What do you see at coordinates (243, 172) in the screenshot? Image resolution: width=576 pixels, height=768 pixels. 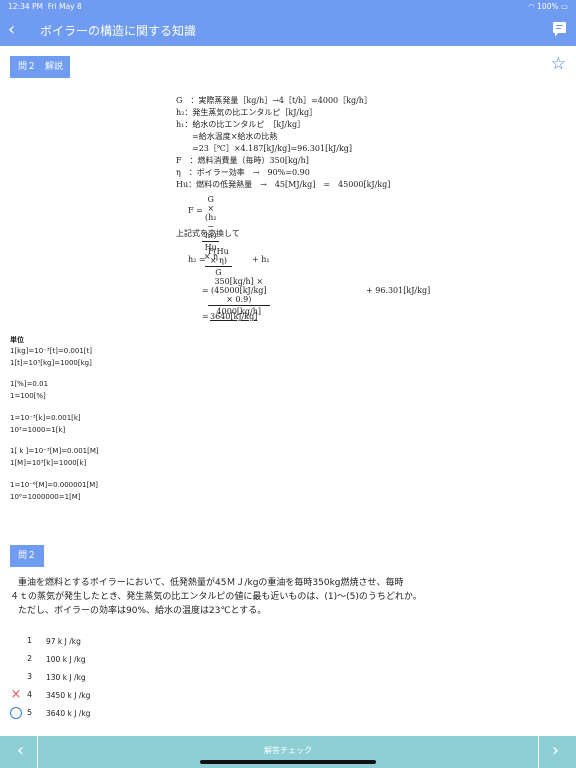 I see `formula-line: η ：ボイラー効率 → 90%=0.90` at bounding box center [243, 172].